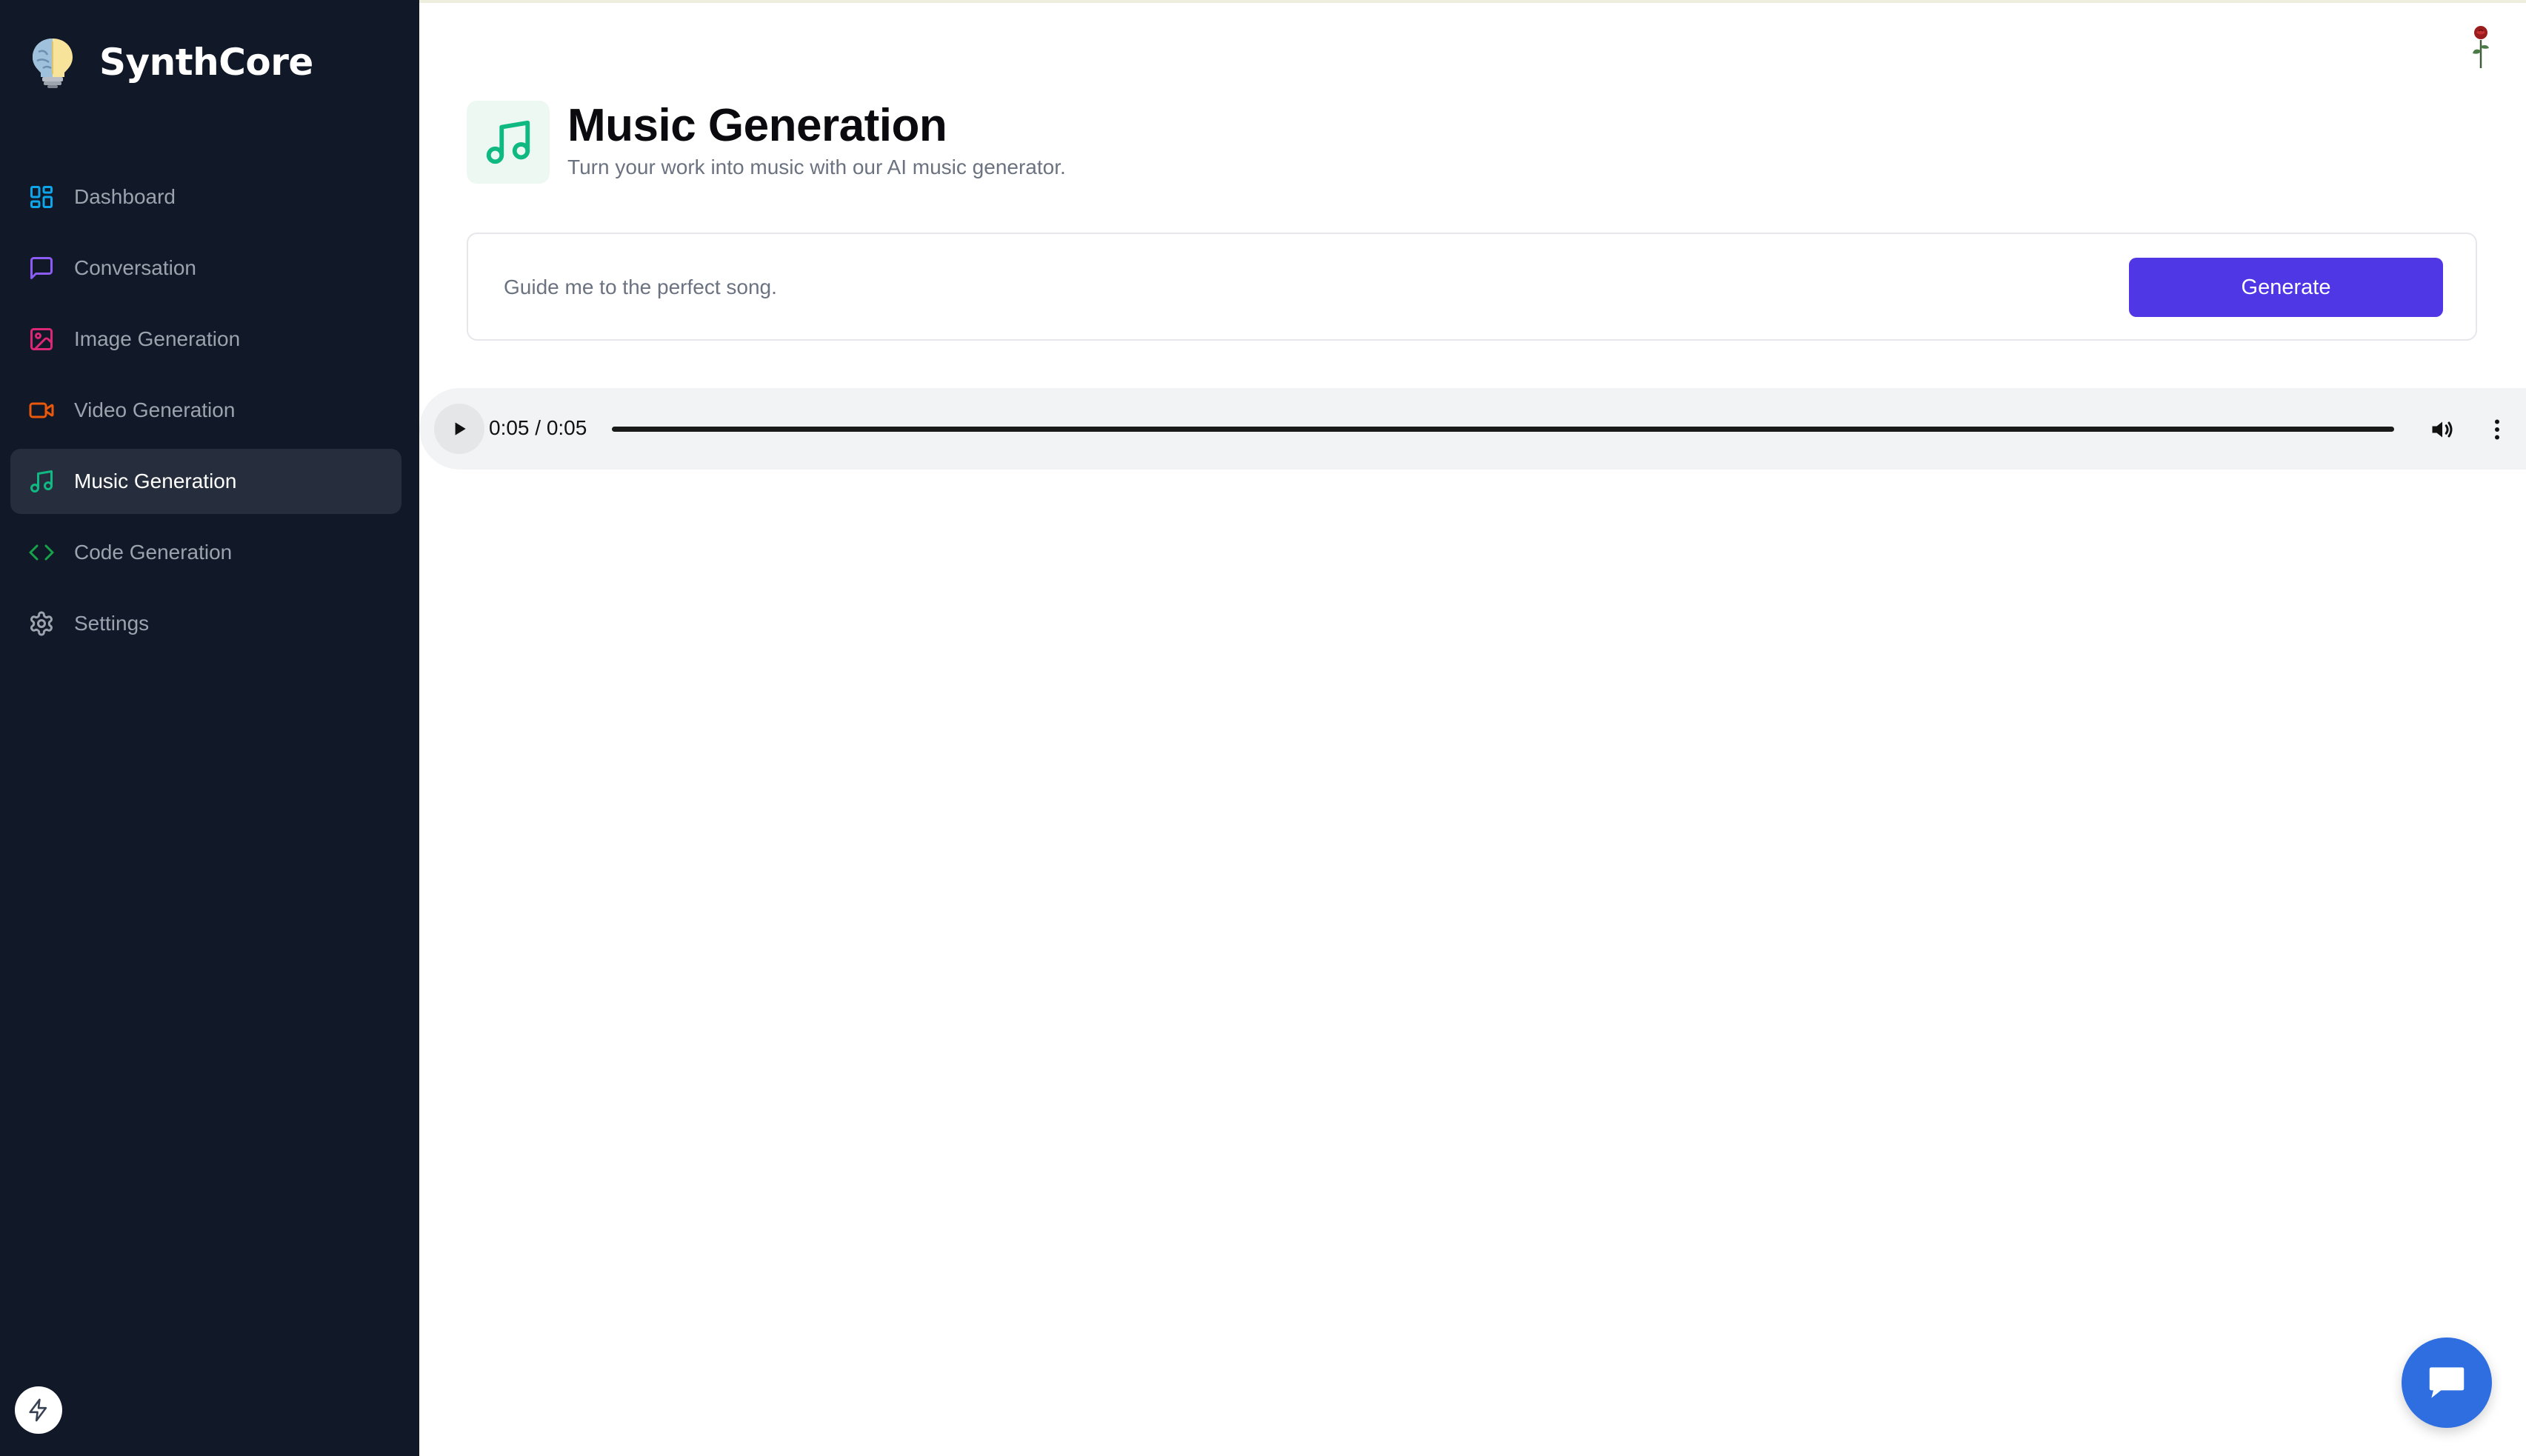 Image resolution: width=2526 pixels, height=1456 pixels. I want to click on layout-dashboard-icon, so click(41, 197).